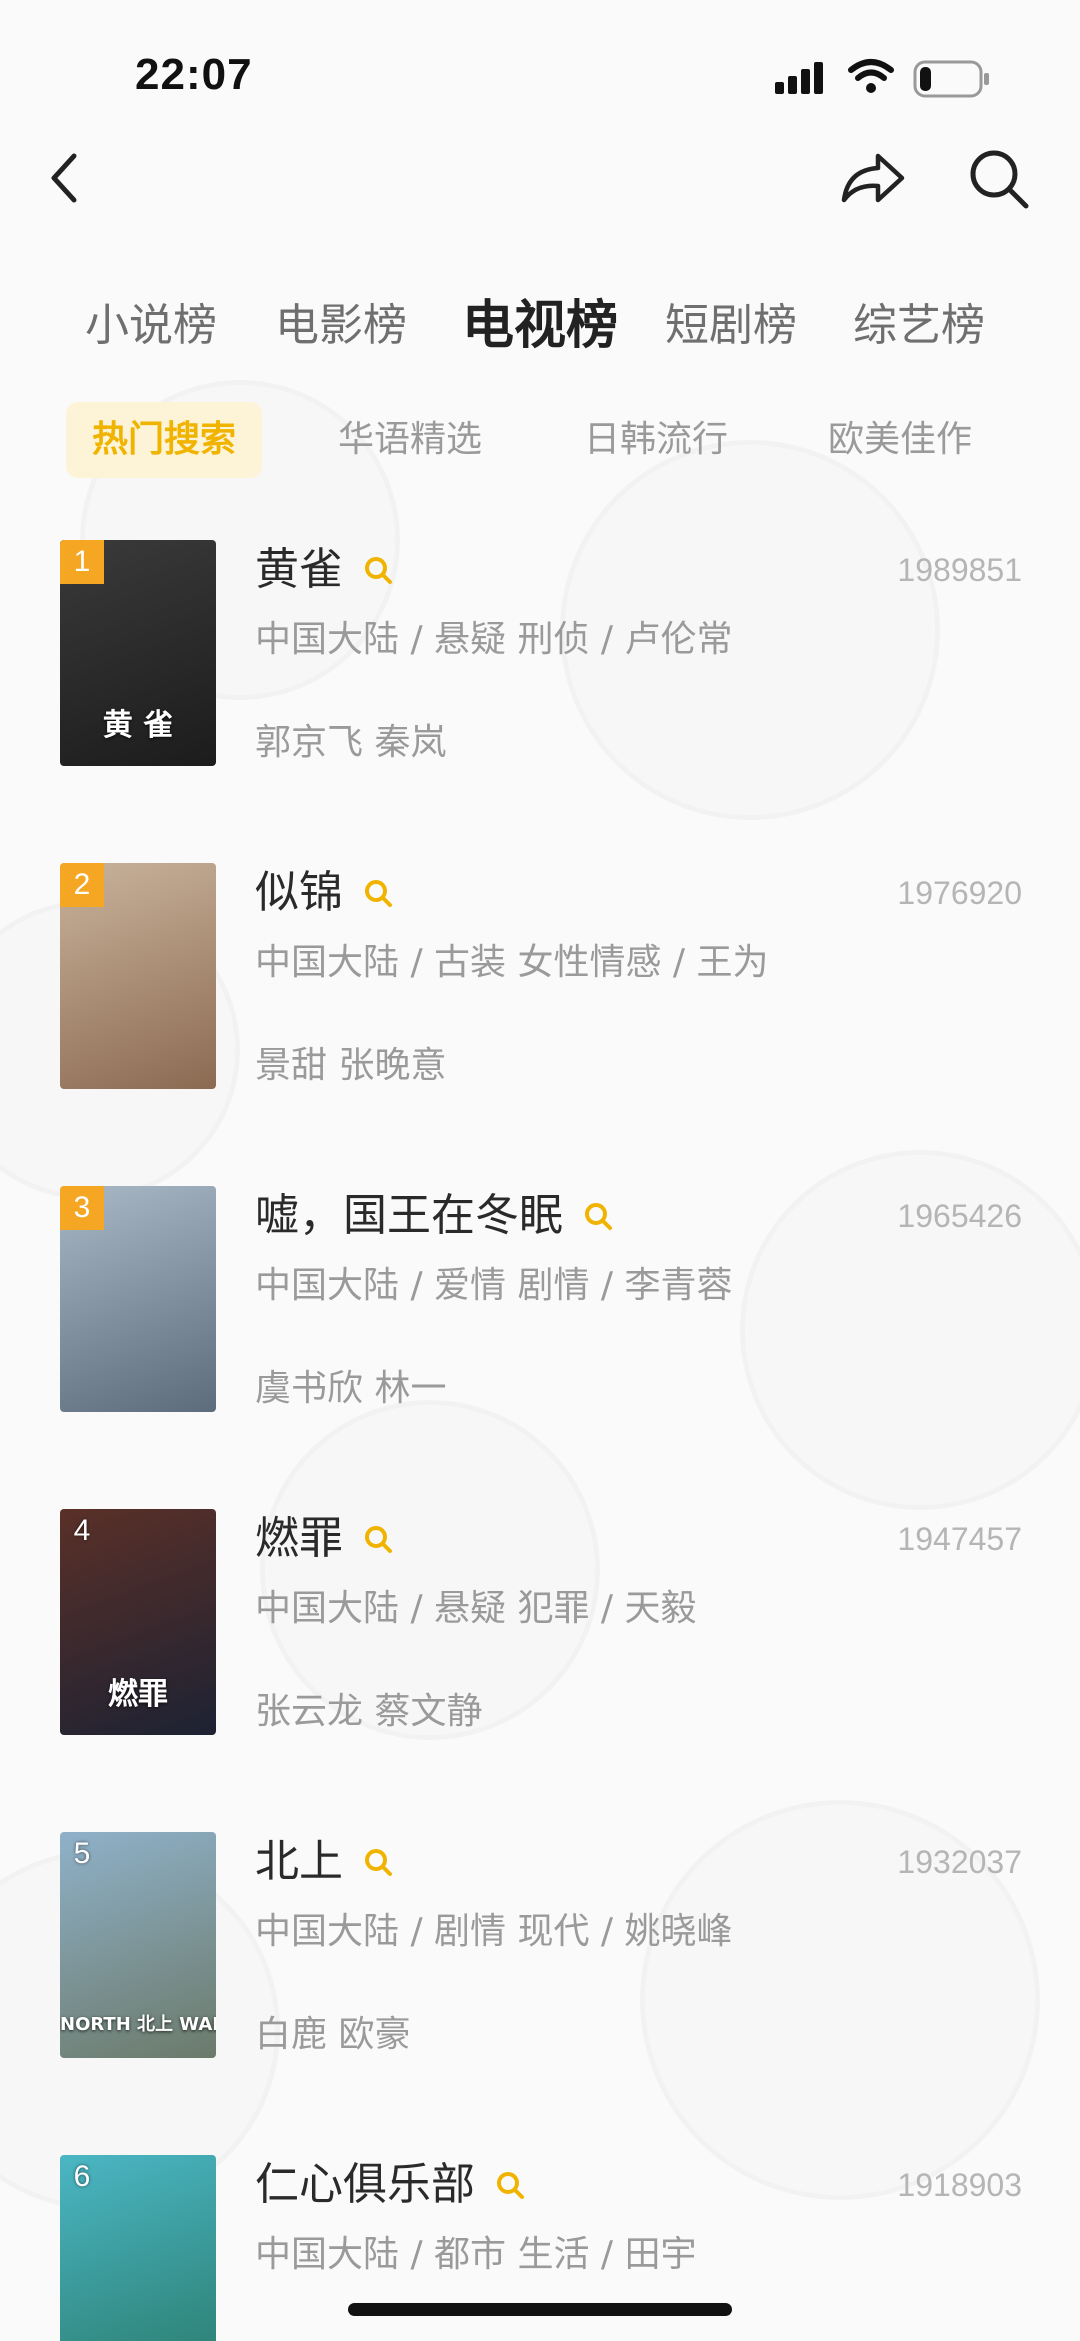 This screenshot has width=1080, height=2341. I want to click on item-cast: 虞书欣 林一, so click(351, 1388).